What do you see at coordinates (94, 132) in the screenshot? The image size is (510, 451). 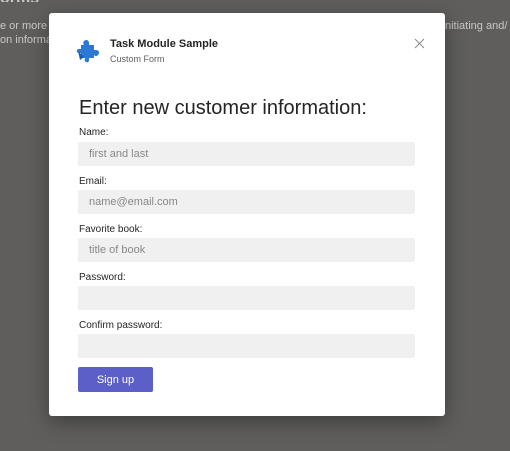 I see `name-label: Name:` at bounding box center [94, 132].